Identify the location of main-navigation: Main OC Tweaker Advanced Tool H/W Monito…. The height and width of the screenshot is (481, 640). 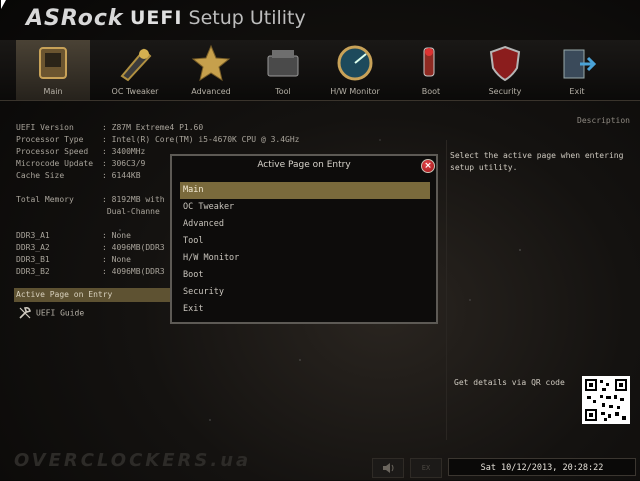
(320, 70).